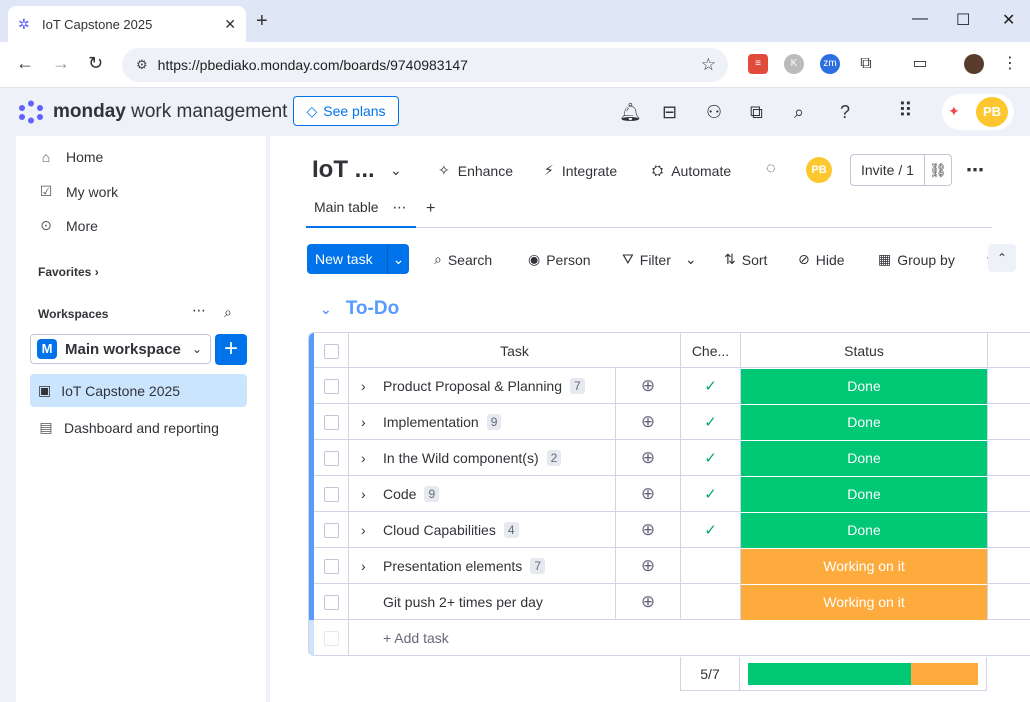  Describe the element at coordinates (1002, 258) in the screenshot. I see `collapse-header-icon: ⌃` at that location.